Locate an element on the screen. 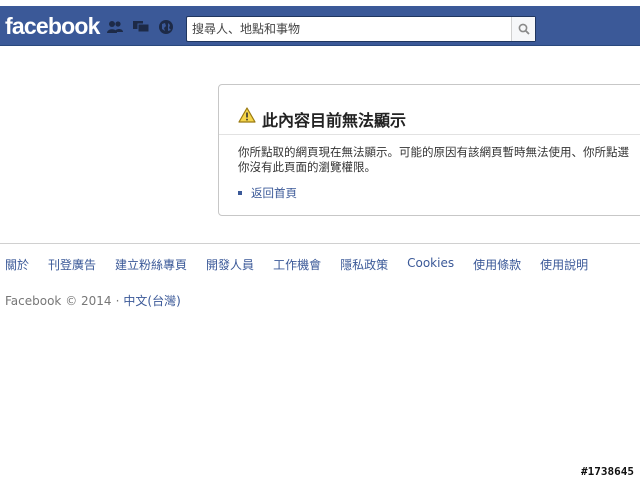 The image size is (640, 480). search-icon is located at coordinates (524, 29).